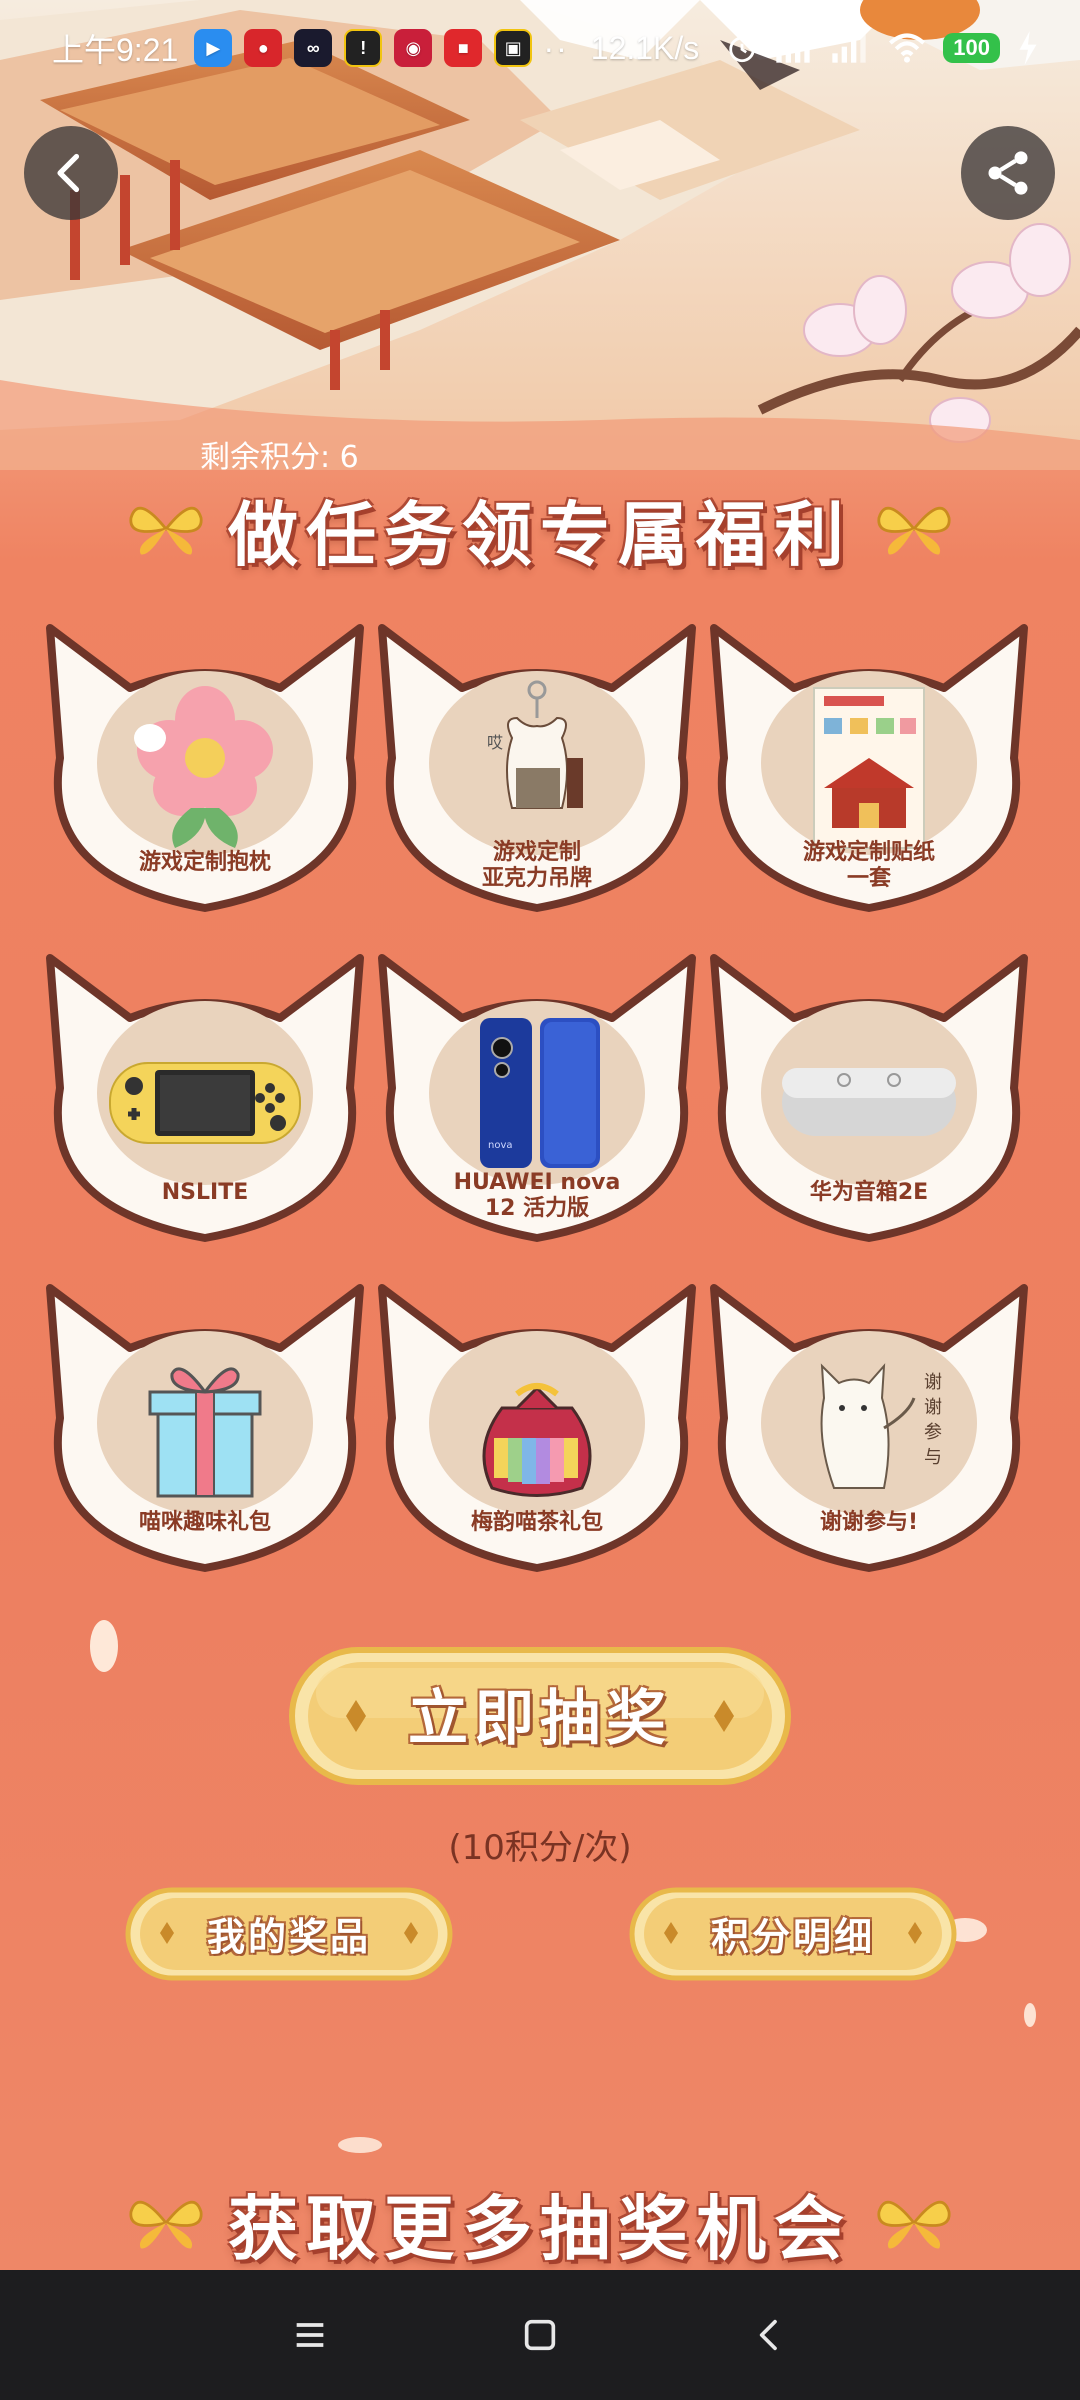 The height and width of the screenshot is (2400, 1080). Describe the element at coordinates (792, 1936) in the screenshot. I see `points-detail-label: 积分明细` at that location.